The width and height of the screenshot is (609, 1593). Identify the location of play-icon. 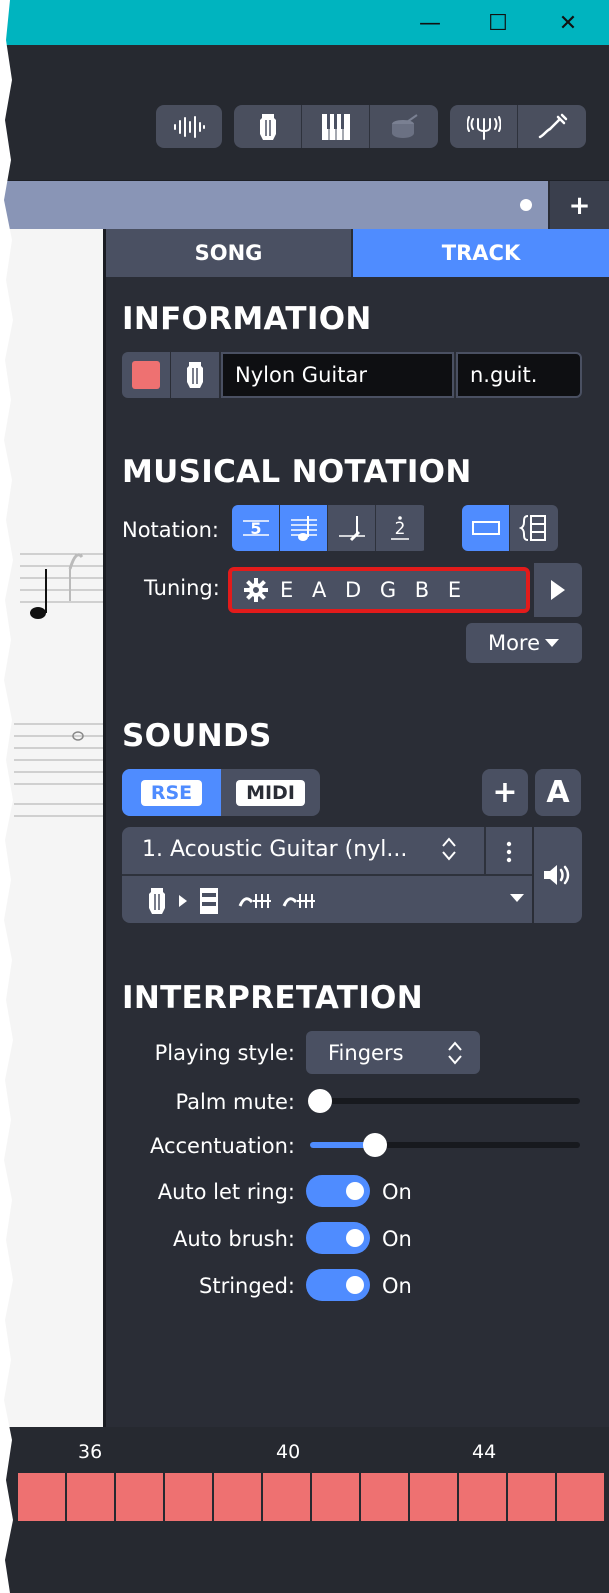
(558, 590).